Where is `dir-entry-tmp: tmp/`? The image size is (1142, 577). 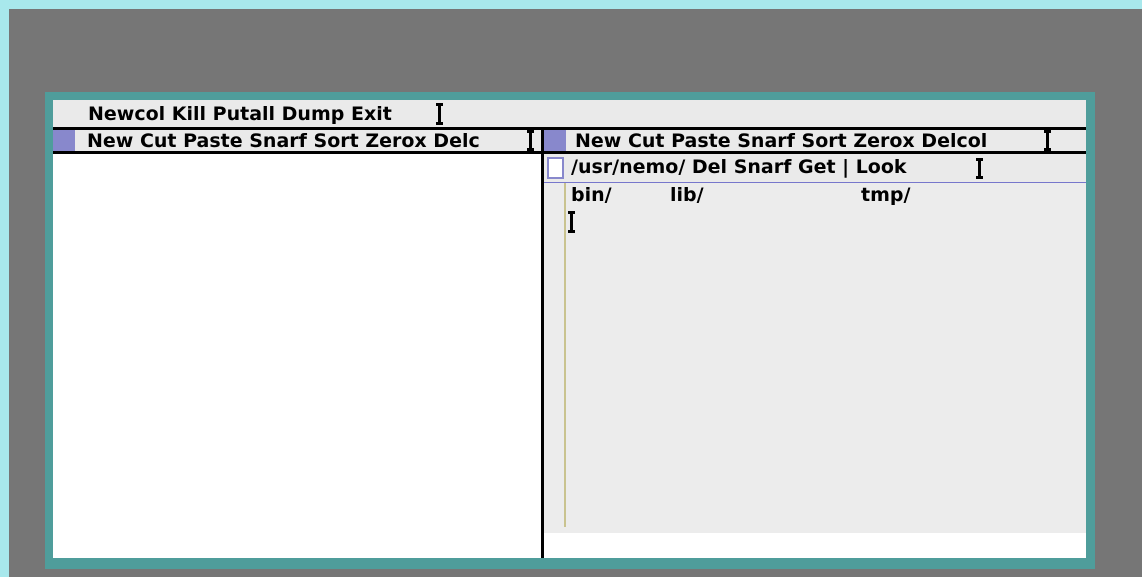 dir-entry-tmp: tmp/ is located at coordinates (885, 195).